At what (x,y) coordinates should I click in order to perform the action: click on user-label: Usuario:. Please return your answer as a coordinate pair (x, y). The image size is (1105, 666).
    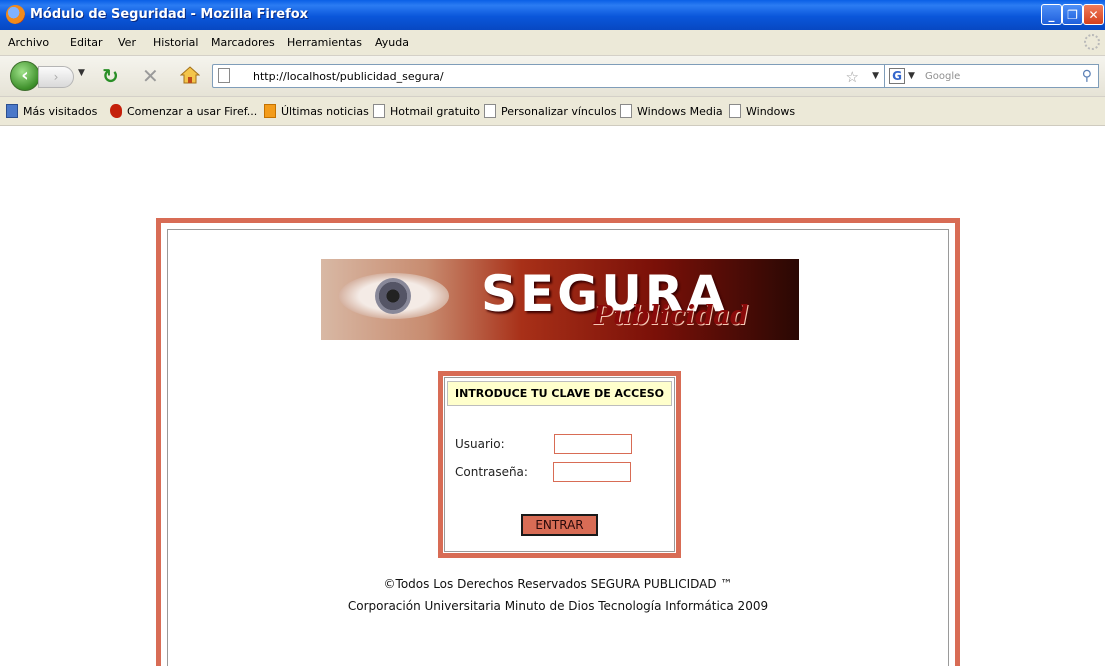
    Looking at the image, I should click on (480, 444).